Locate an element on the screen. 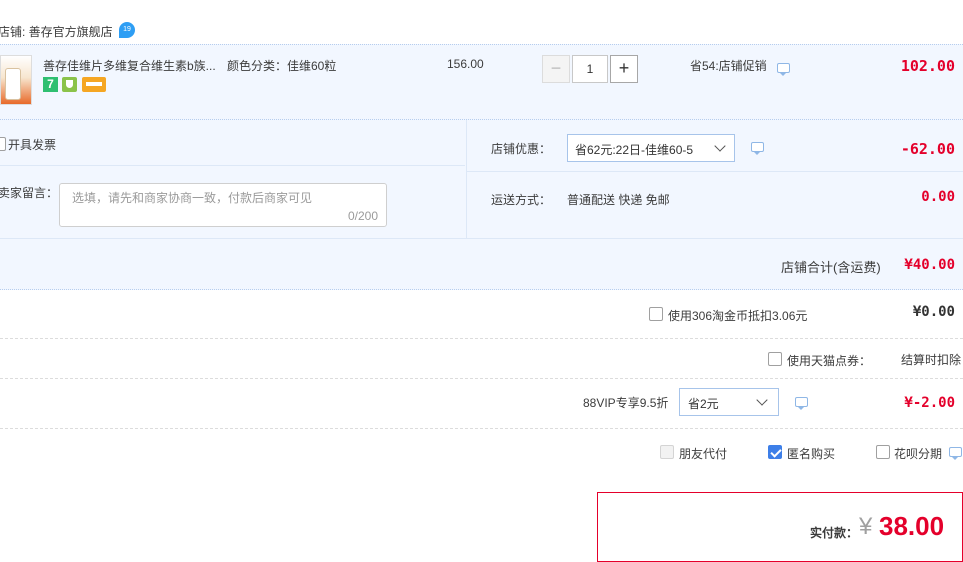 The image size is (963, 562). quantity-increase-button: + is located at coordinates (624, 69).